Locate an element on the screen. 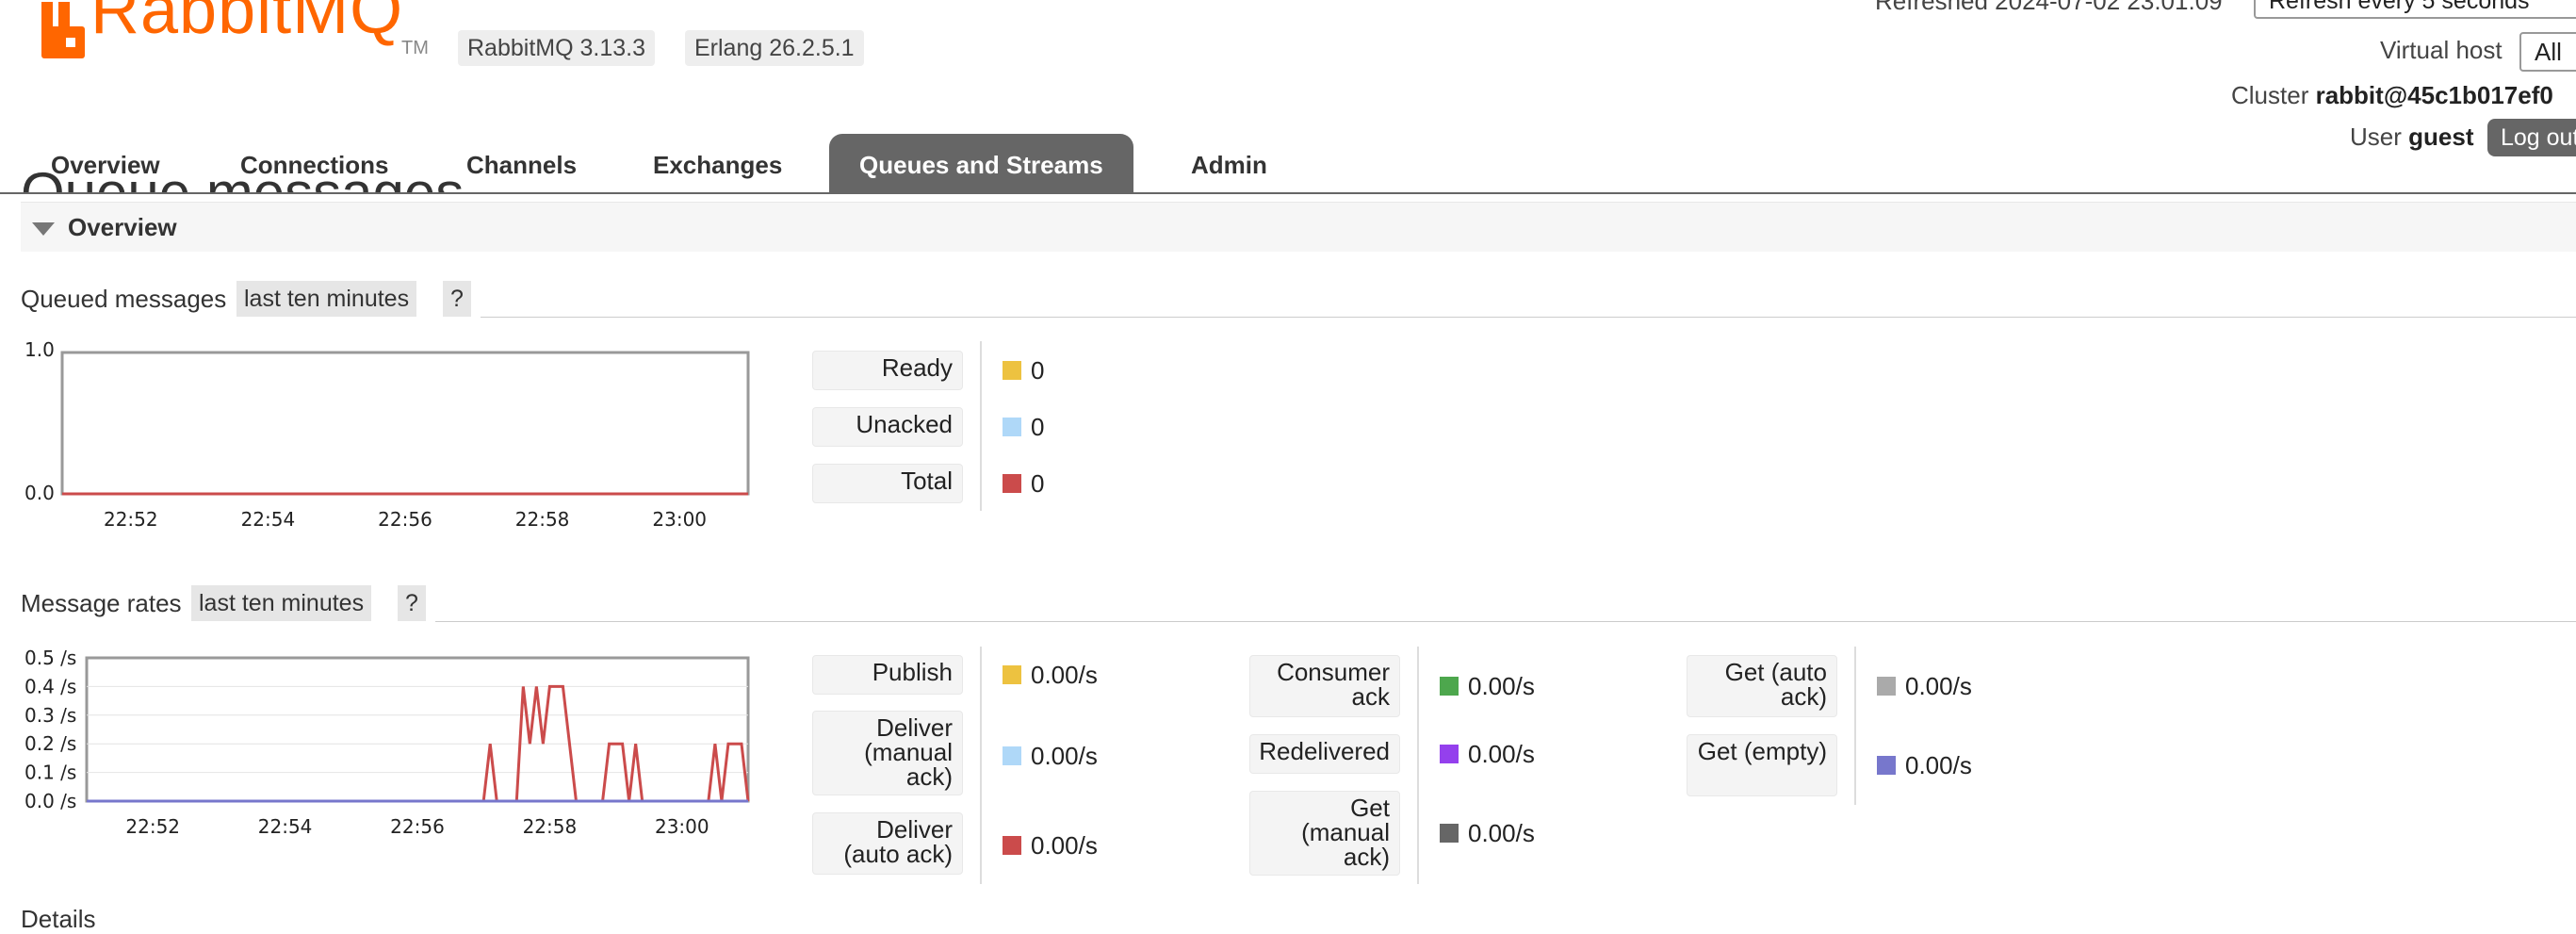  message-rates-label: Message rates is located at coordinates (101, 603).